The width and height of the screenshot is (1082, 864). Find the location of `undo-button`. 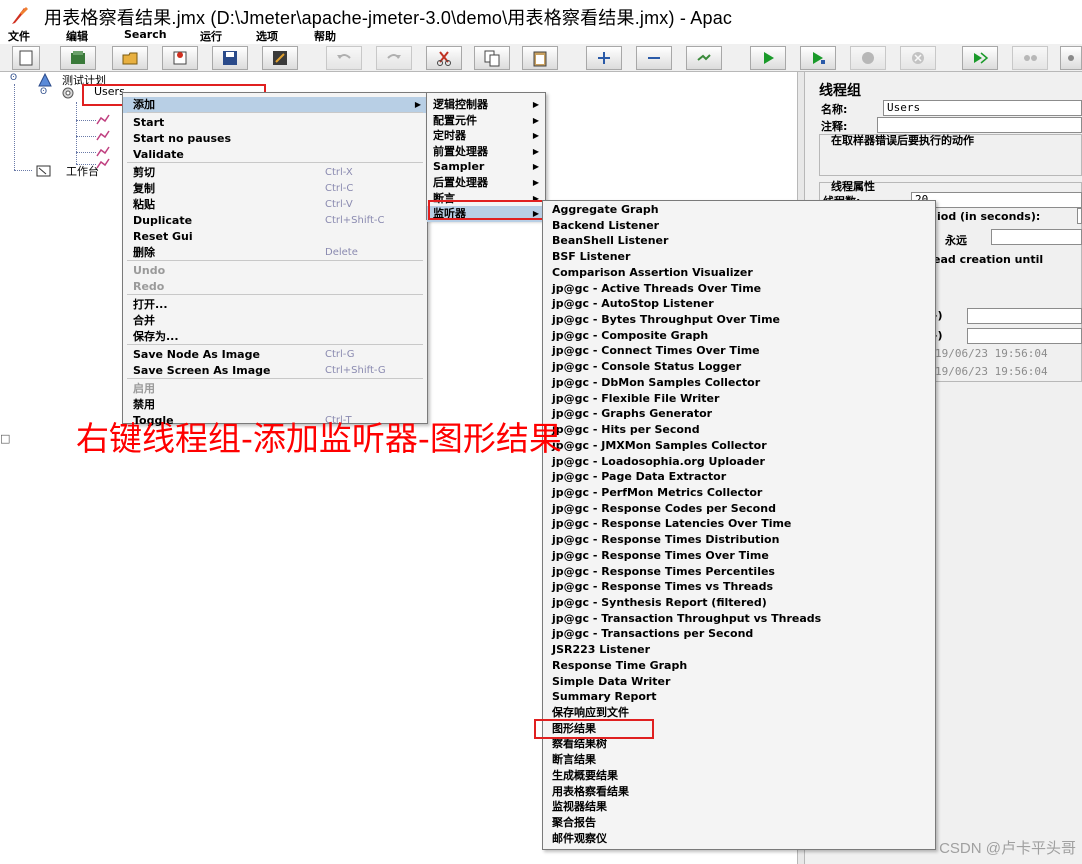

undo-button is located at coordinates (344, 58).